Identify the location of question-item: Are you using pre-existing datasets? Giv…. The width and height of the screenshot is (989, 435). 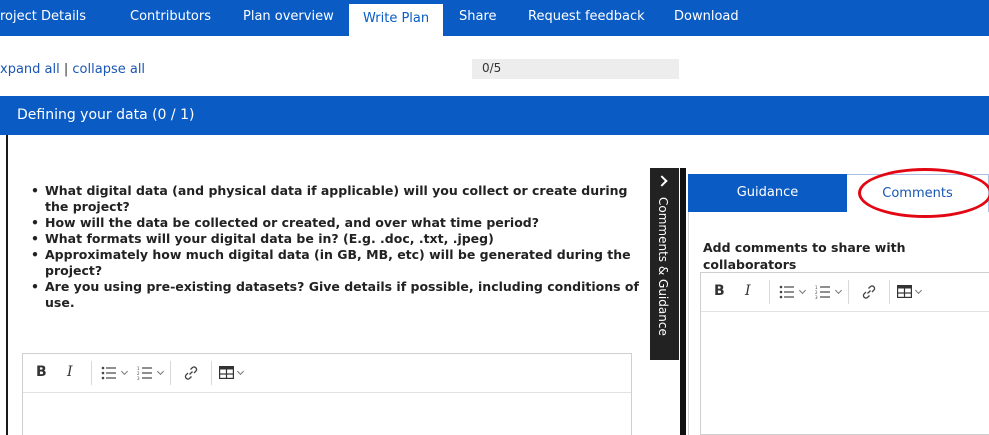
(339, 295).